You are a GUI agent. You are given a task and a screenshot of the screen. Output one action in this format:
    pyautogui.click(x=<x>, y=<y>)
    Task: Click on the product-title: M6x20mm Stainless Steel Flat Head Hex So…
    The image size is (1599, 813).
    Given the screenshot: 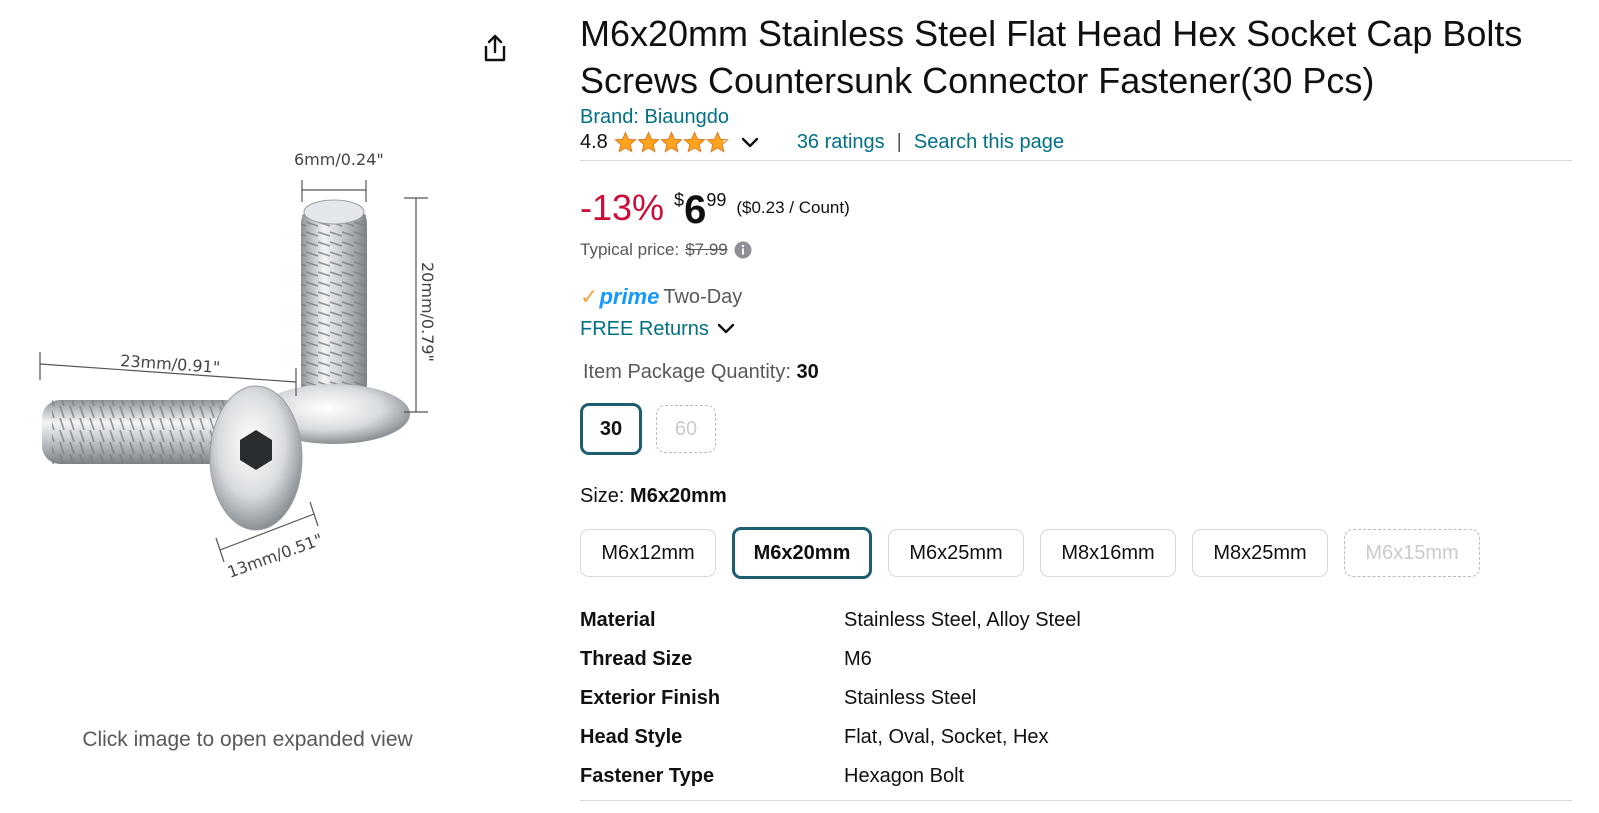 What is the action you would take?
    pyautogui.click(x=1051, y=57)
    